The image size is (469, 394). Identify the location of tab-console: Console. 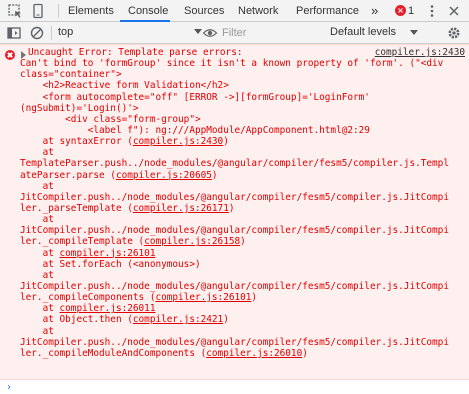
(148, 11).